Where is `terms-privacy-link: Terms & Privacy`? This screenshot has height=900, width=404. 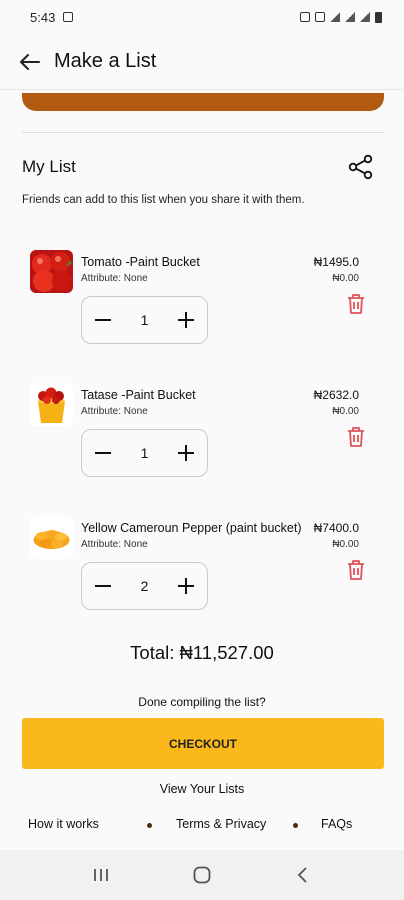
terms-privacy-link: Terms & Privacy is located at coordinates (221, 824).